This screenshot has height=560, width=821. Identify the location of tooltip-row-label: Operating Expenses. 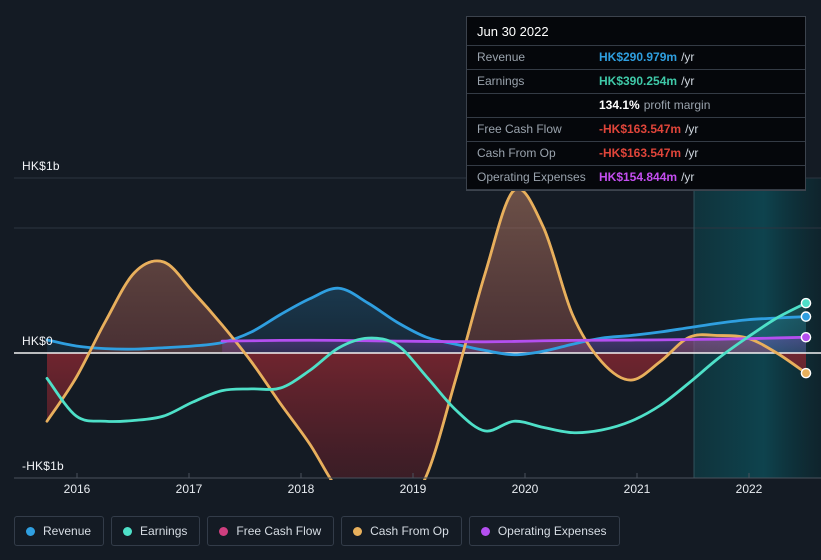
(531, 177).